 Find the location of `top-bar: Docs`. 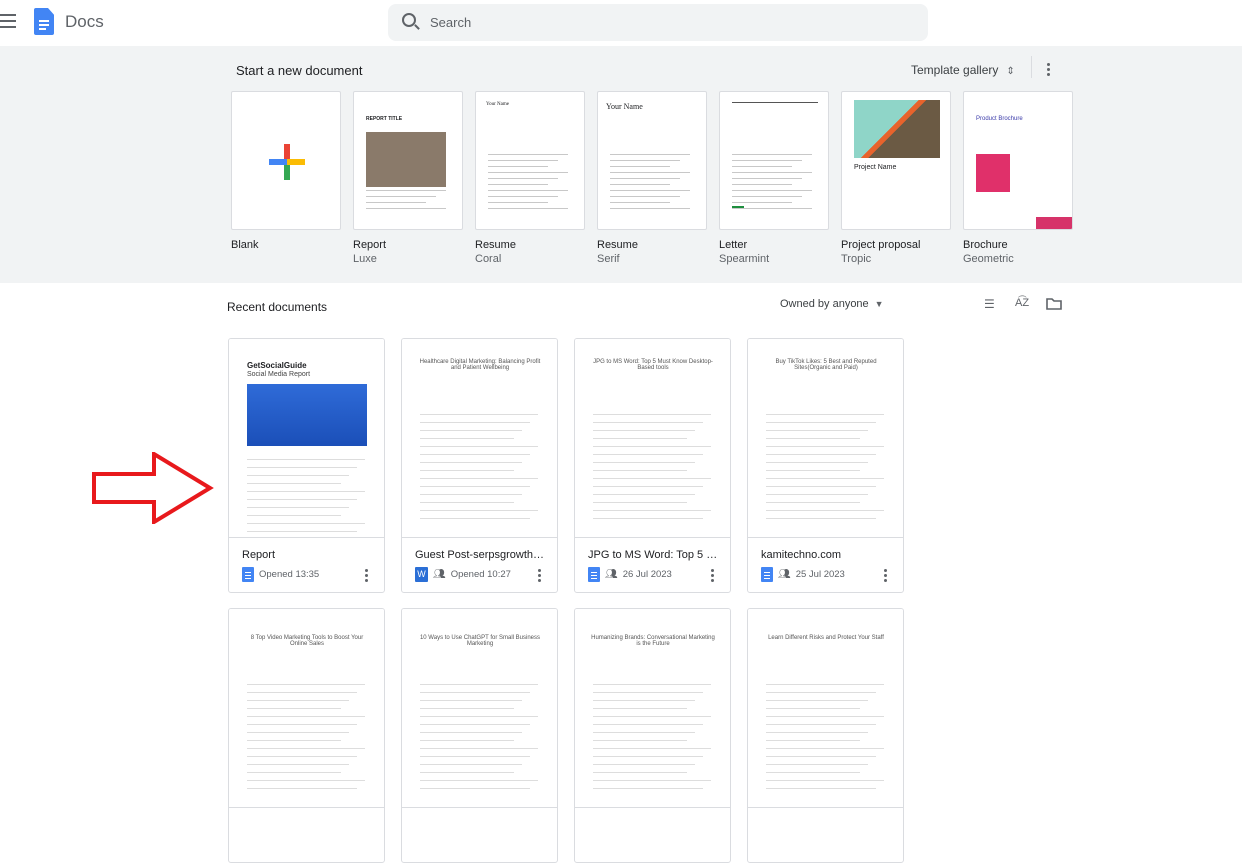

top-bar: Docs is located at coordinates (621, 23).